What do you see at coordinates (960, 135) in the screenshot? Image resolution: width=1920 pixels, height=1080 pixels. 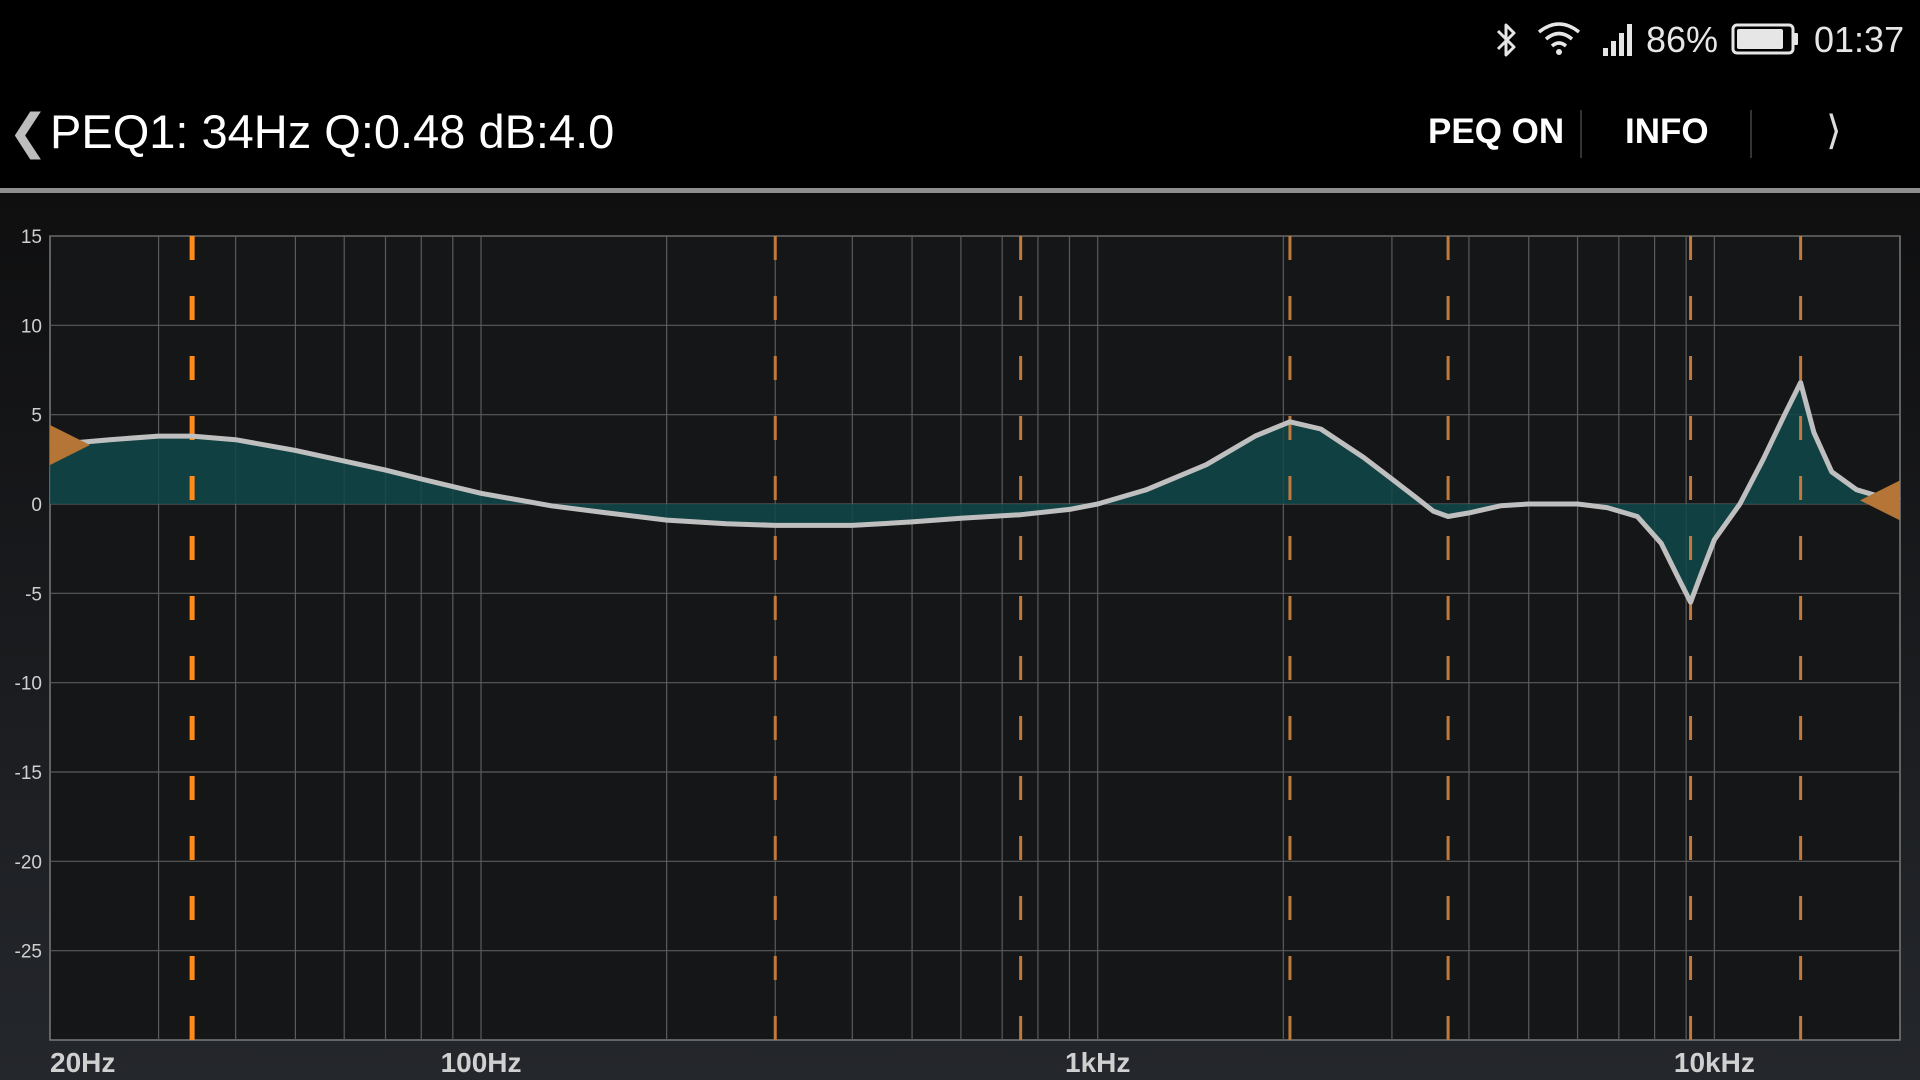 I see `title-bar: ❮ PEQ1: 34Hz Q:0.48 dB:4.0 PEQ ON INFO ⟩` at bounding box center [960, 135].